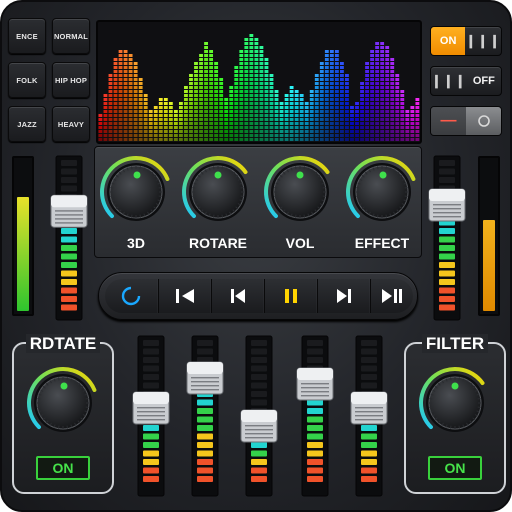  Describe the element at coordinates (382, 194) in the screenshot. I see `knob-effect` at that location.